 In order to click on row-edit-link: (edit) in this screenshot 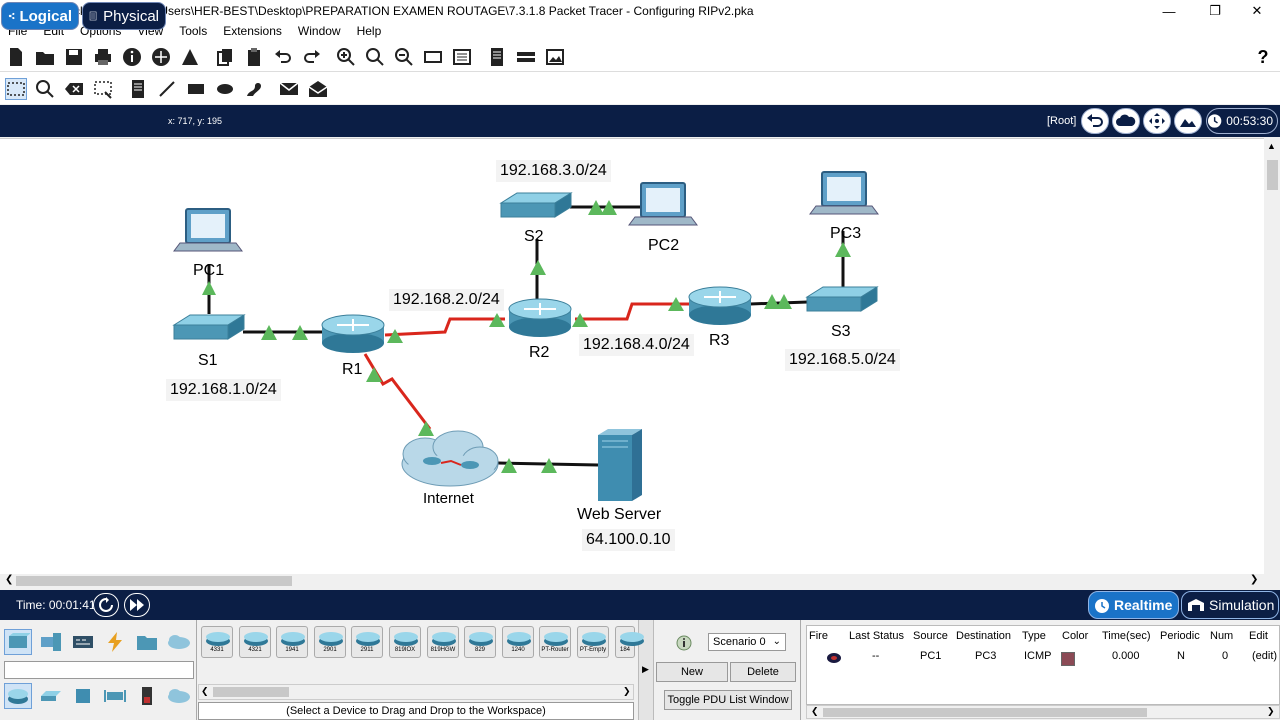, I will do `click(1264, 656)`.